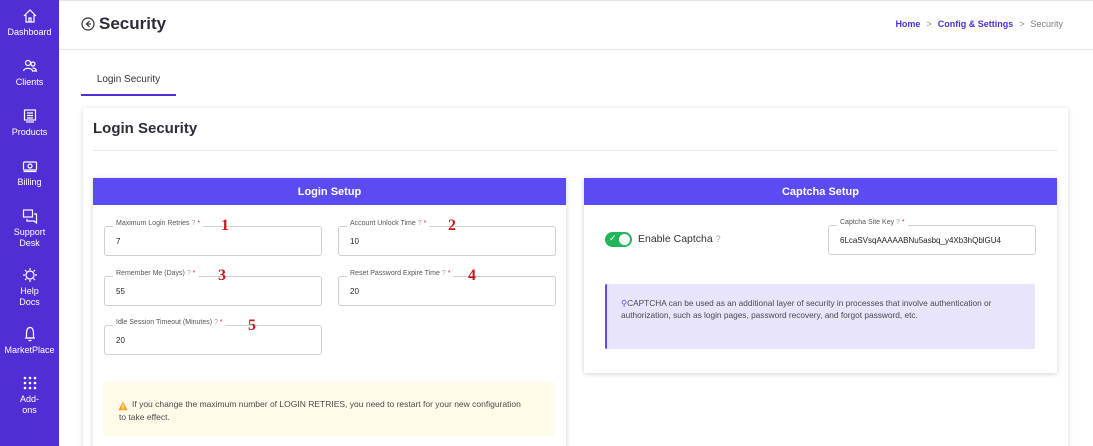 This screenshot has width=1093, height=446. I want to click on callout-number: 1, so click(225, 225).